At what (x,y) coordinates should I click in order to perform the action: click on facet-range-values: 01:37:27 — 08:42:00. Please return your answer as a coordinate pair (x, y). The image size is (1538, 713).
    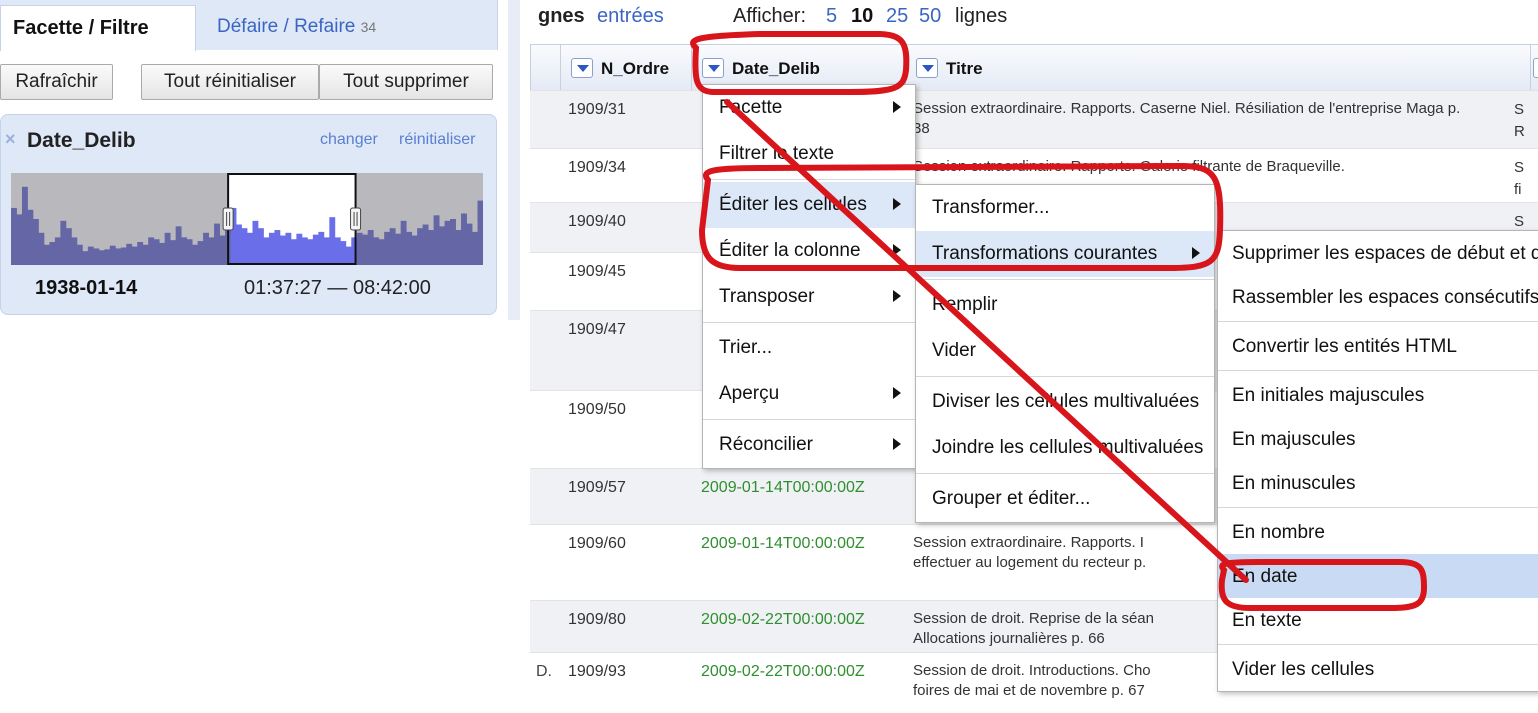
    Looking at the image, I should click on (337, 288).